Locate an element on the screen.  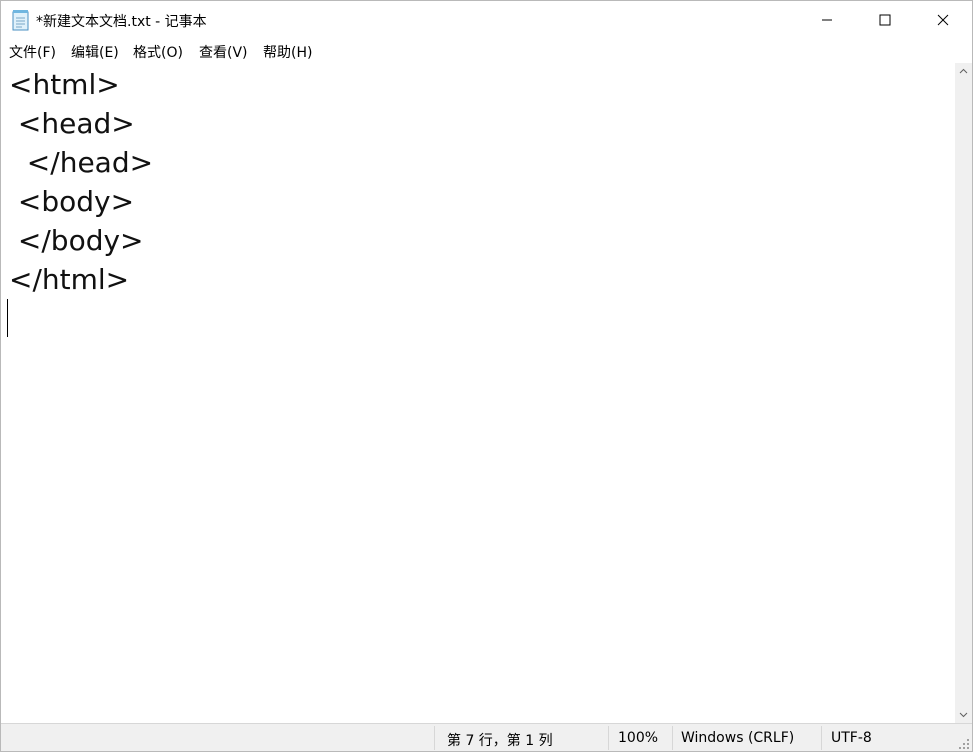
editor-line: </head> is located at coordinates (81, 162).